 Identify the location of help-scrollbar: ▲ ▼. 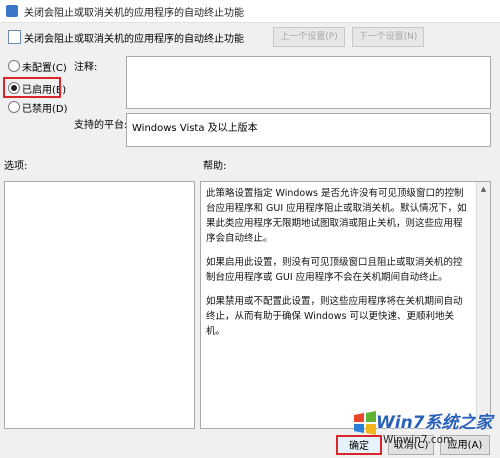
(483, 305).